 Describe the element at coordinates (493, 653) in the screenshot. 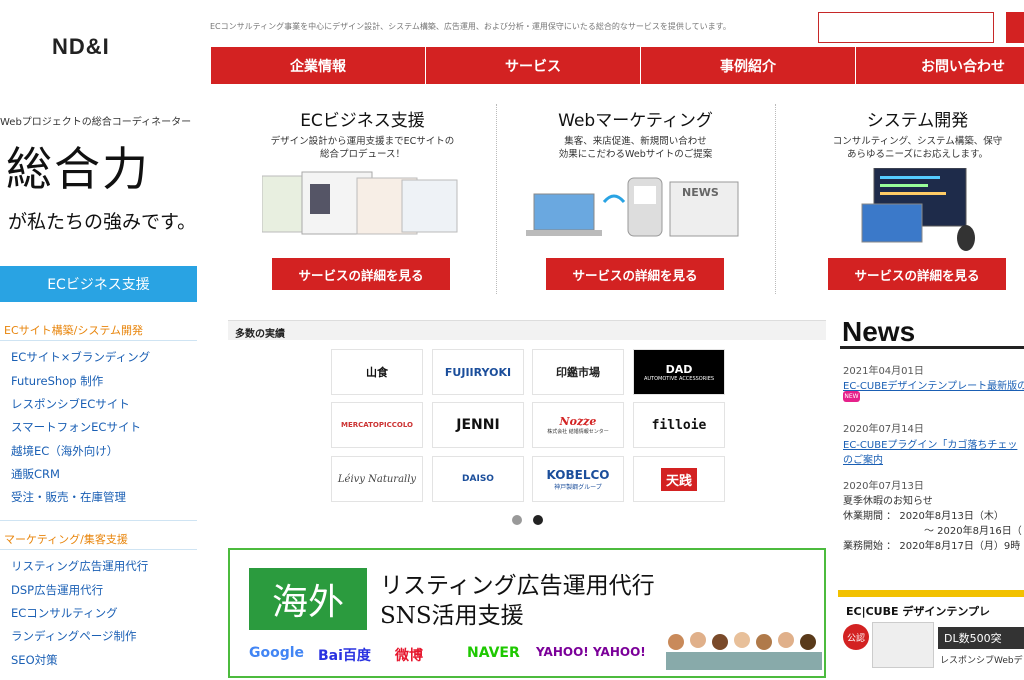

I see `brand-naver: NAVER` at that location.